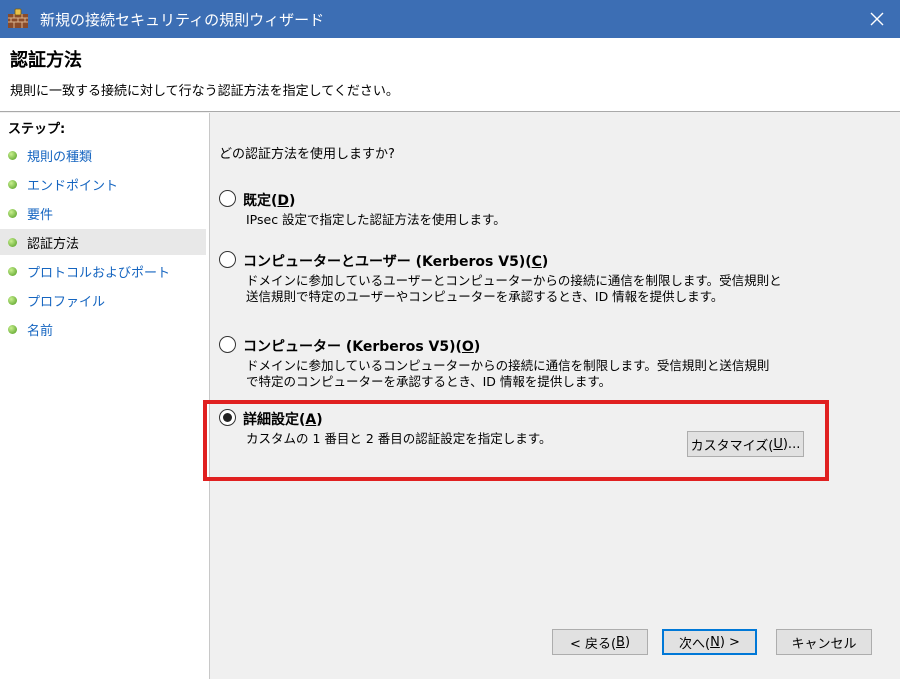 The image size is (900, 679). What do you see at coordinates (40, 331) in the screenshot?
I see `step-label: 名前` at bounding box center [40, 331].